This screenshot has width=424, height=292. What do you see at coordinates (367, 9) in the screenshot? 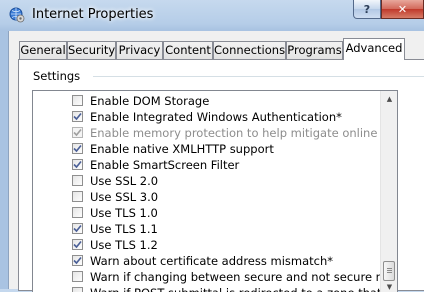
I see `help-button: ?` at bounding box center [367, 9].